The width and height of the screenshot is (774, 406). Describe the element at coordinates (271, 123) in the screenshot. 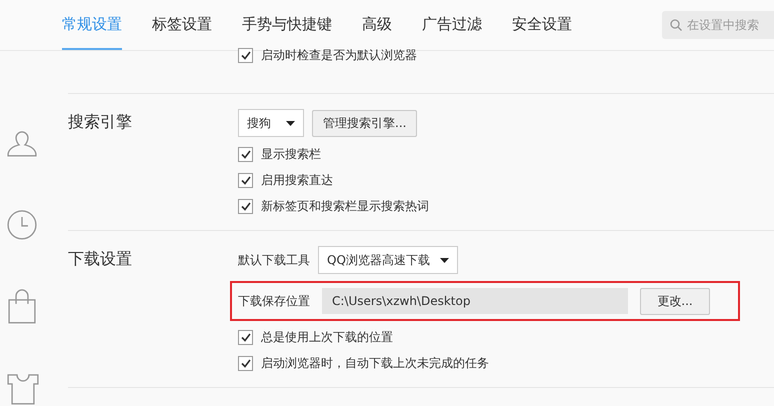

I see `dropdown: 搜狗` at that location.